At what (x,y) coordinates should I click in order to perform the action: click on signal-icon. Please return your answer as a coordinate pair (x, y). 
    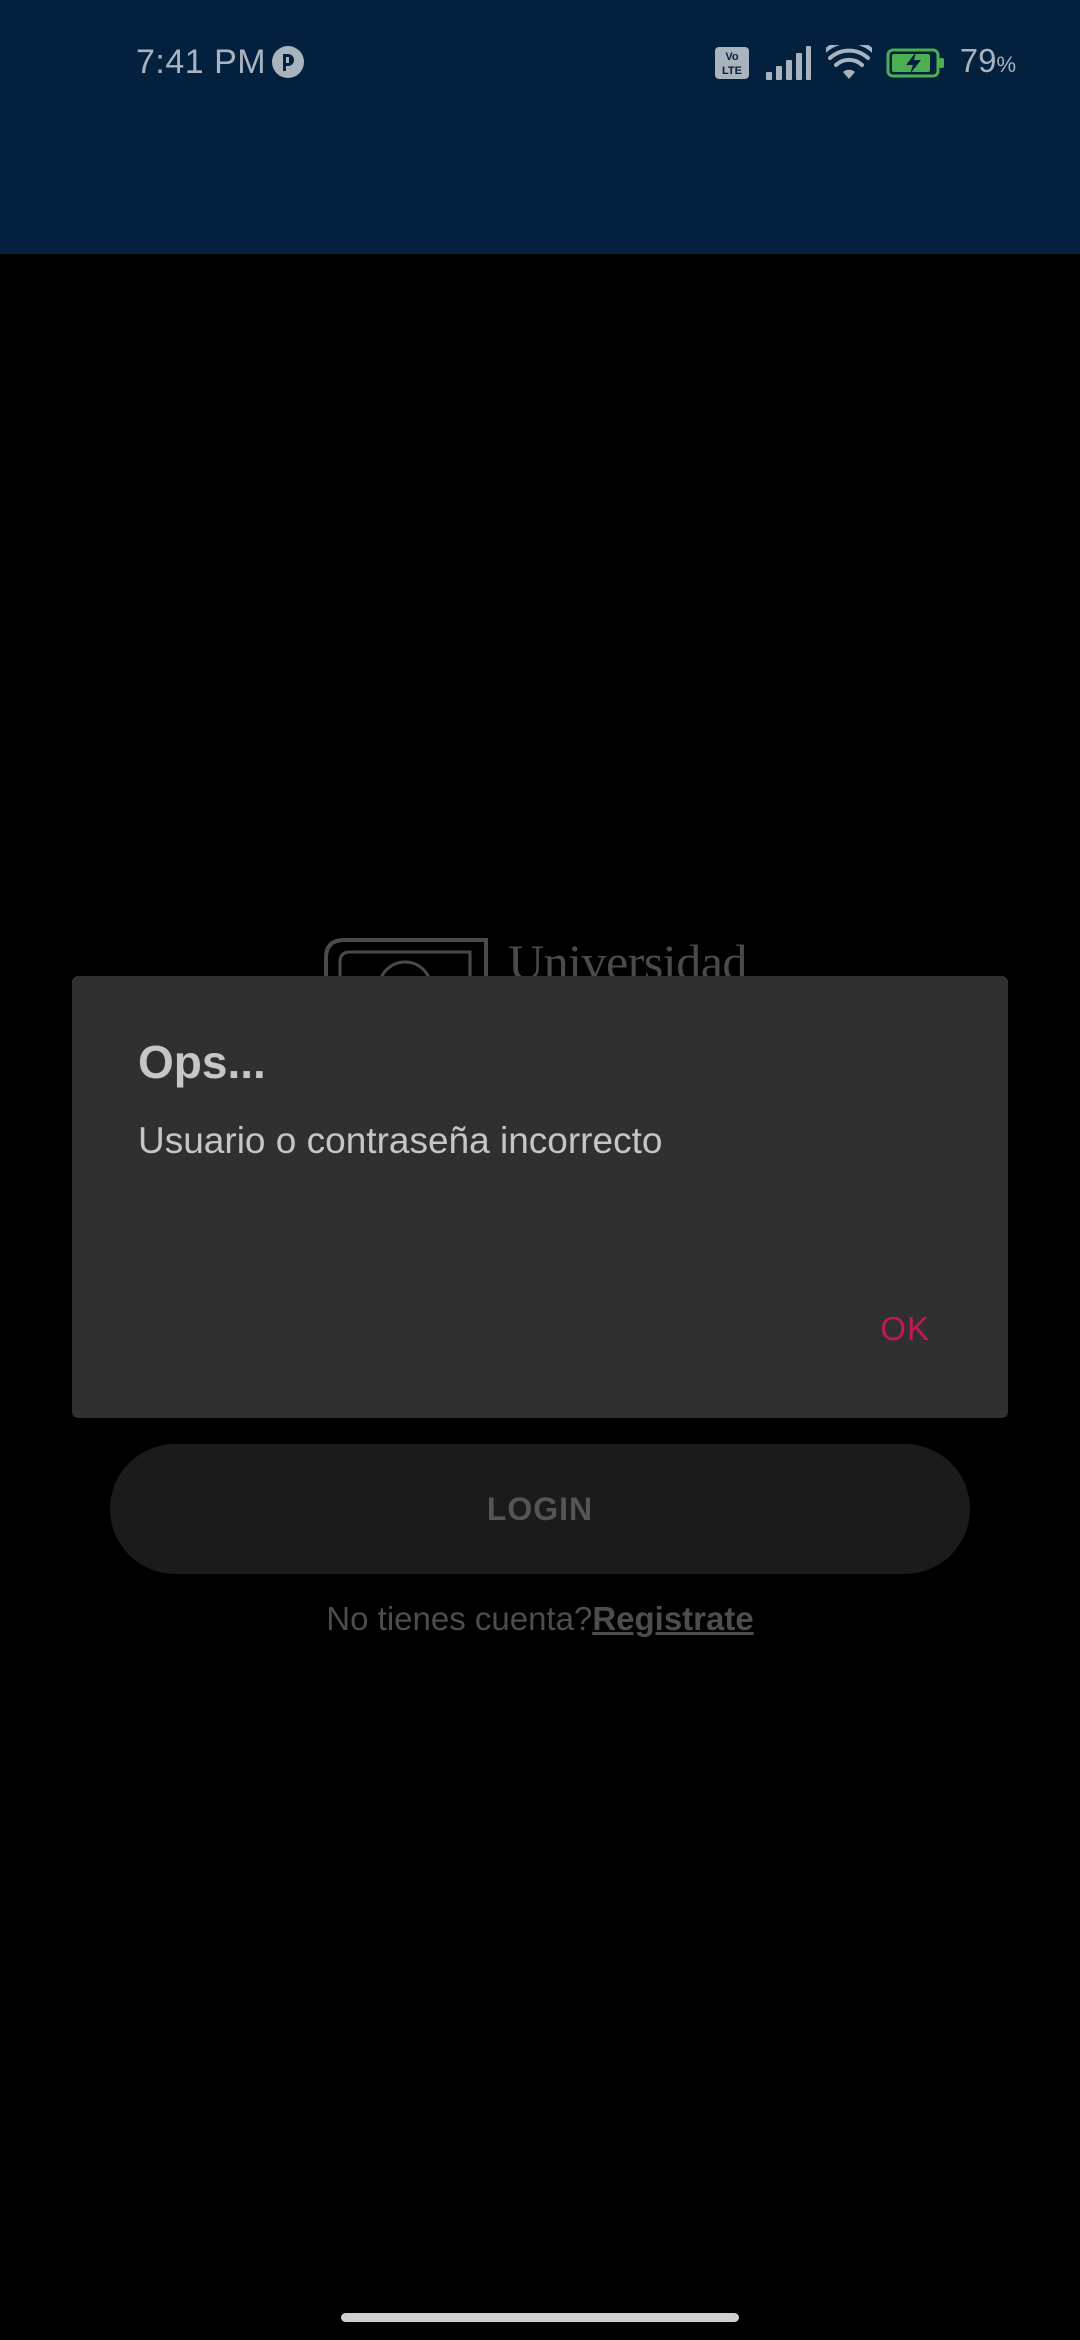
    Looking at the image, I should click on (788, 63).